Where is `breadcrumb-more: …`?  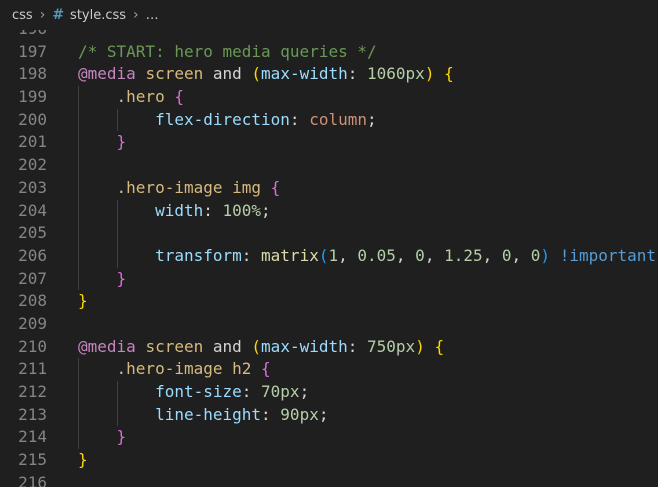 breadcrumb-more: … is located at coordinates (152, 15).